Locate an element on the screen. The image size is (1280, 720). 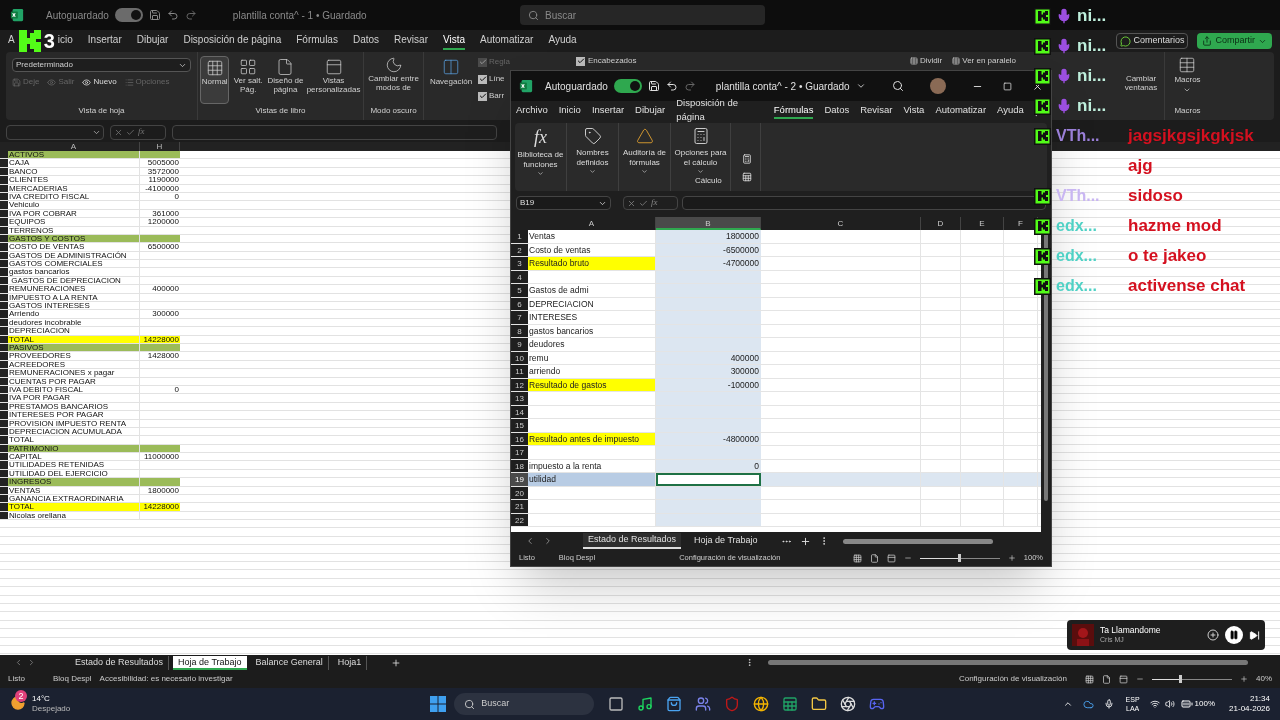
pause-button is located at coordinates (1234, 635).